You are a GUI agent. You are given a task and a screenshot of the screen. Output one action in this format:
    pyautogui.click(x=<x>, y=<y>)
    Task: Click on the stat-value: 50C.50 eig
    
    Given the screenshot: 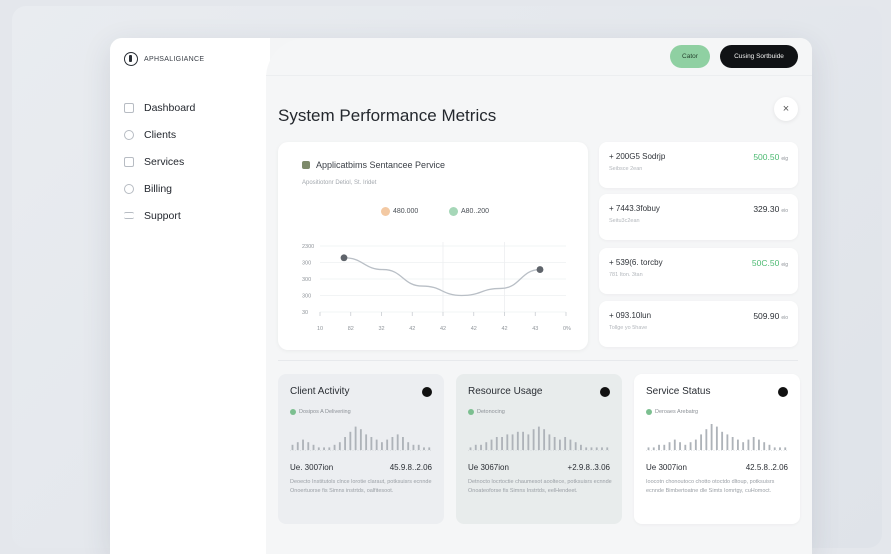 What is the action you would take?
    pyautogui.click(x=770, y=263)
    